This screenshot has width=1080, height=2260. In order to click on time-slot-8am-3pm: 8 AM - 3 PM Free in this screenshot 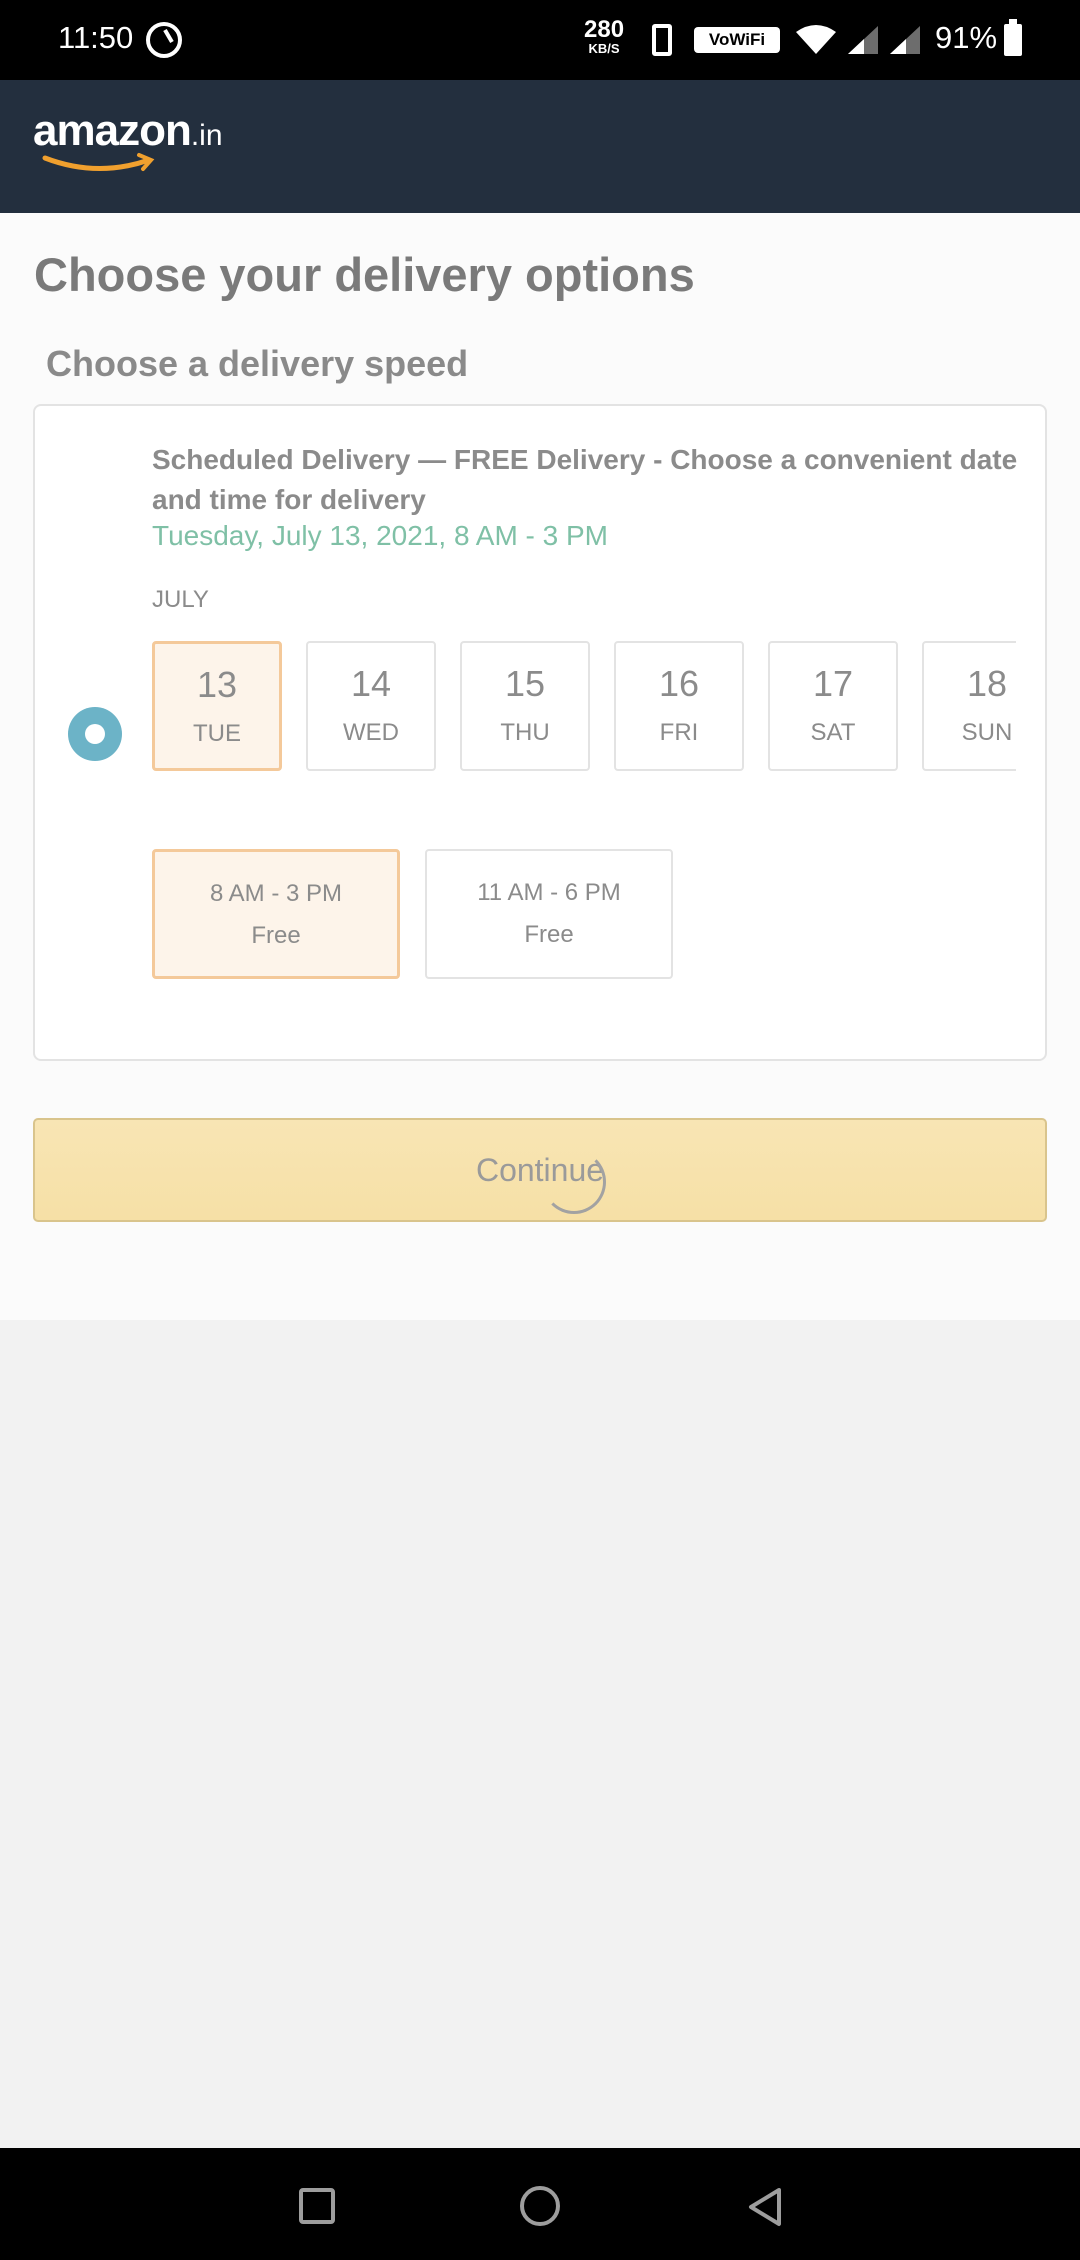, I will do `click(276, 914)`.